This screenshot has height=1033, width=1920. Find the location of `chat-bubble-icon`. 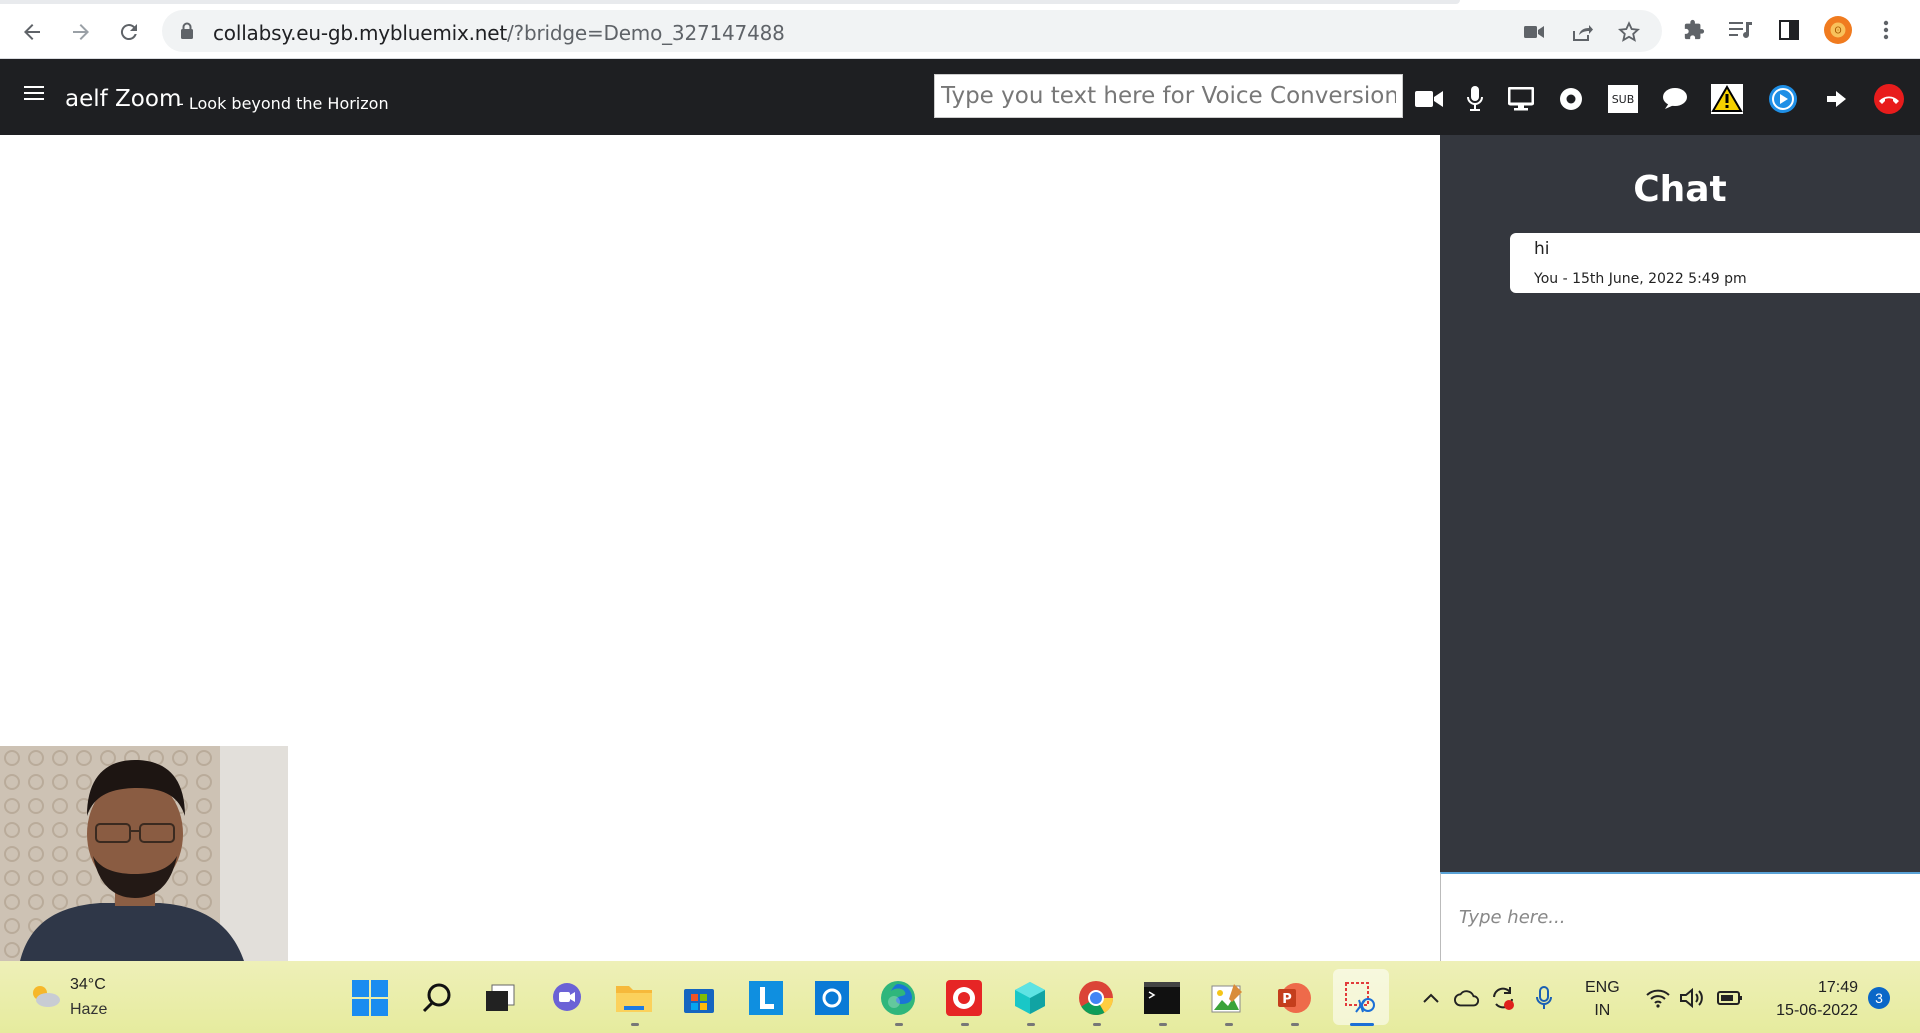

chat-bubble-icon is located at coordinates (1675, 99).